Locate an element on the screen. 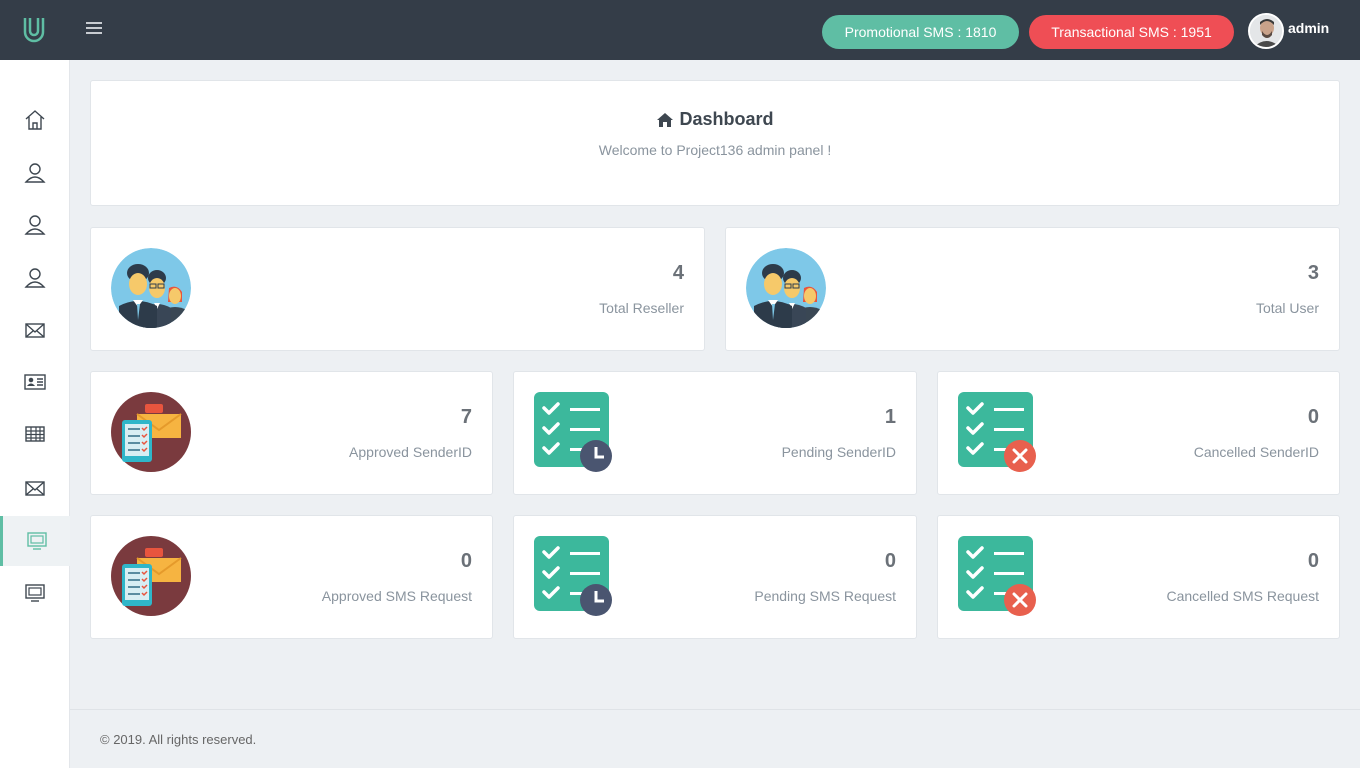  sidebar-item-reports is located at coordinates (35, 541).